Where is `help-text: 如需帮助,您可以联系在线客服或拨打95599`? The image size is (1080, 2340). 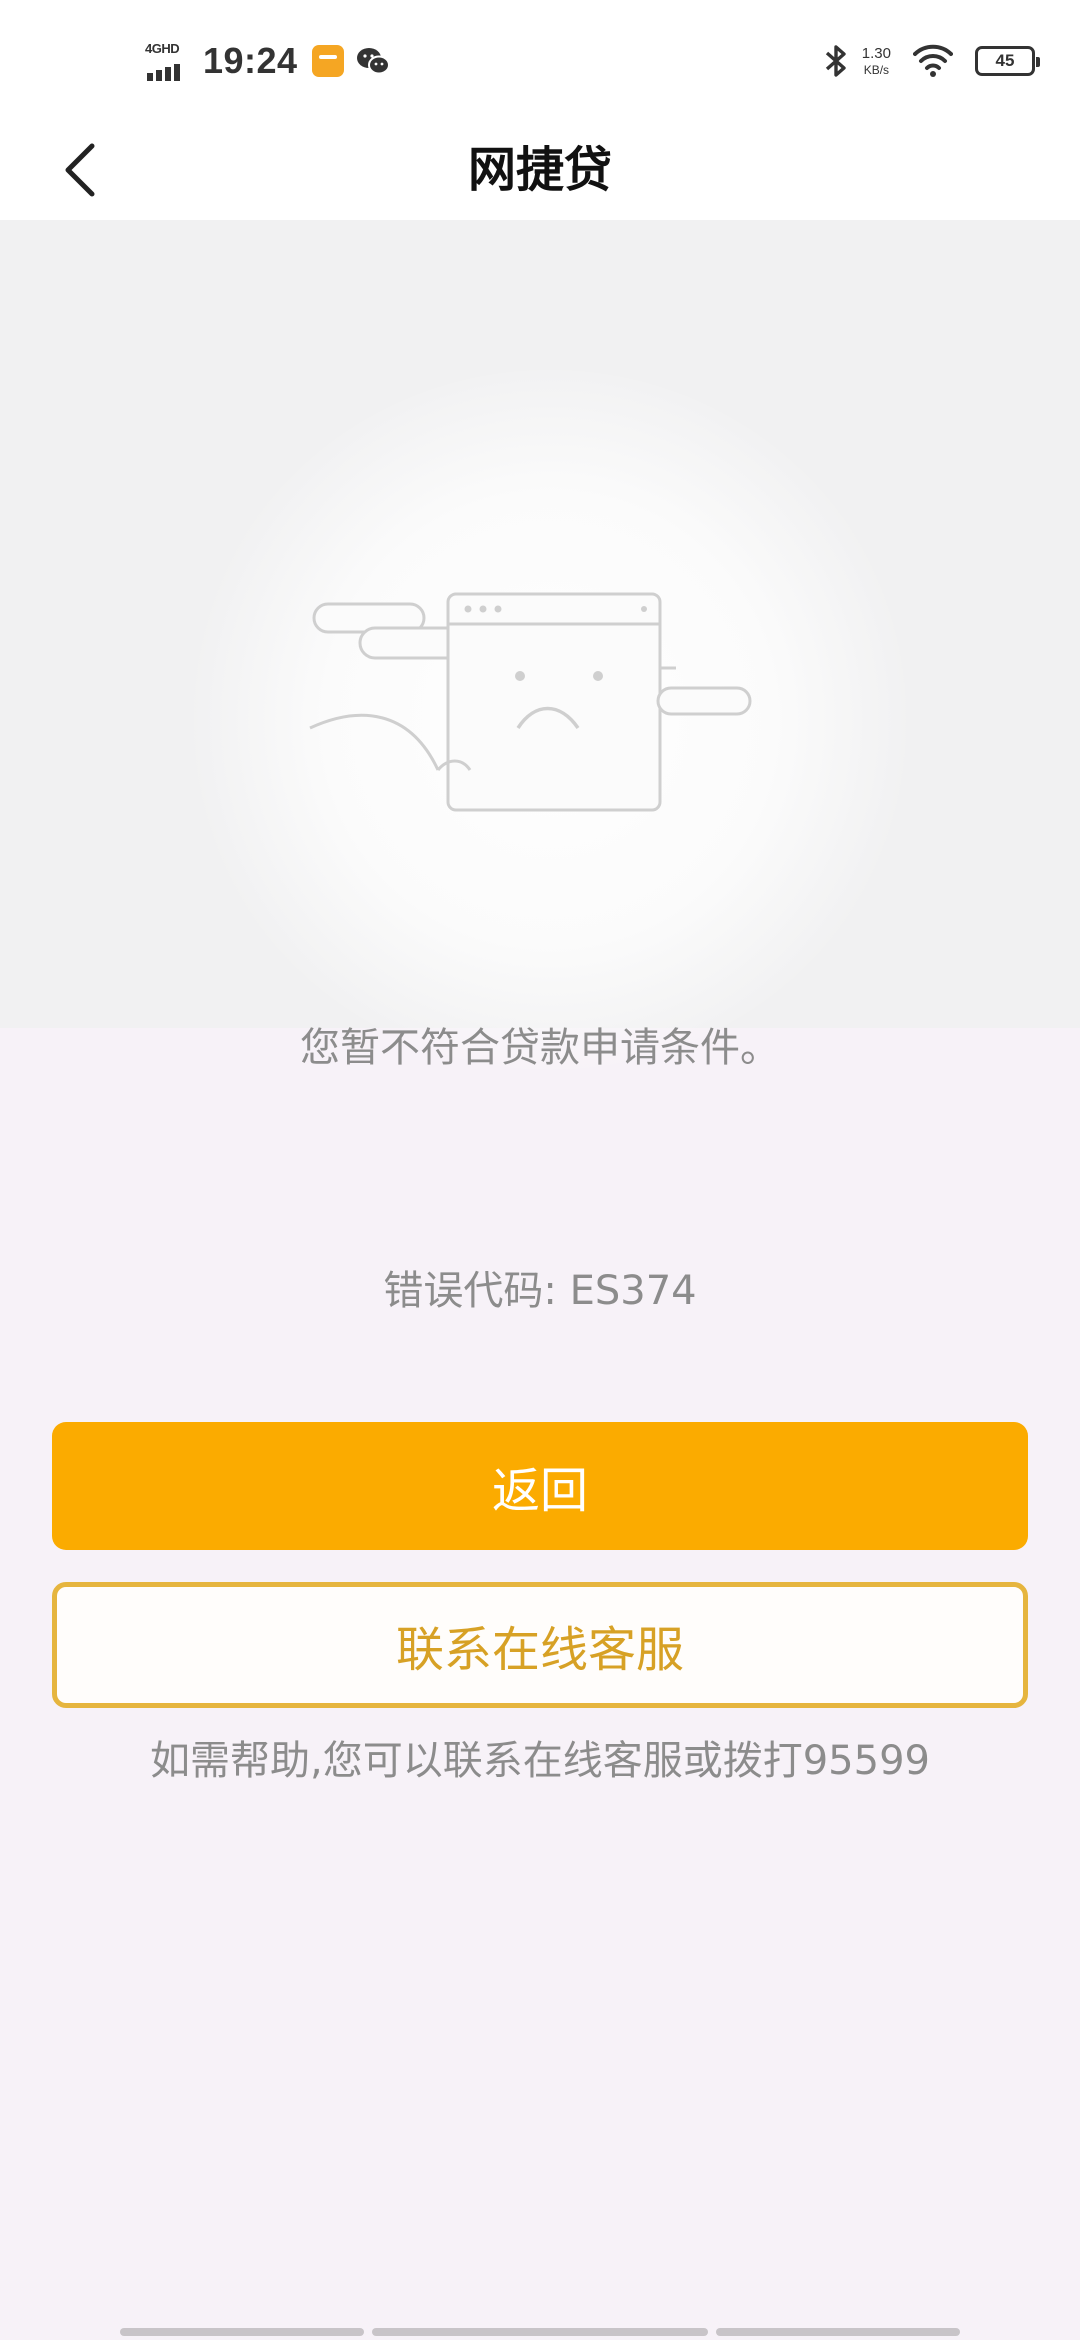
help-text: 如需帮助,您可以联系在线客服或拨打95599 is located at coordinates (540, 1761).